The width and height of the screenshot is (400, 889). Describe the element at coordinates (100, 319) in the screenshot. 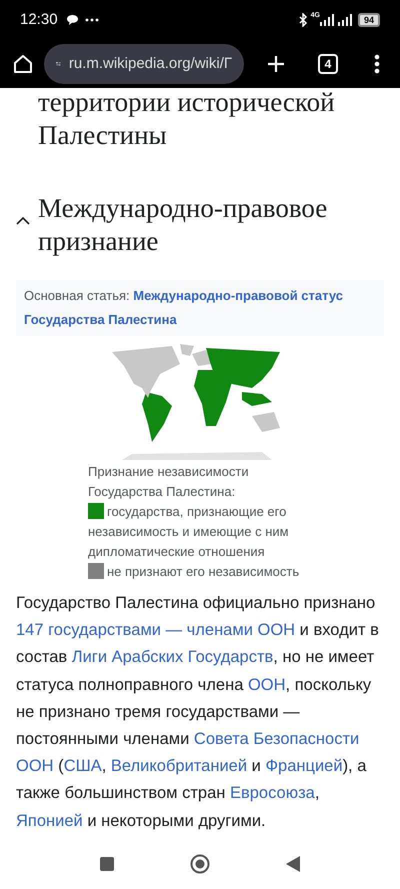

I see `article-link: Государства Палестина` at that location.